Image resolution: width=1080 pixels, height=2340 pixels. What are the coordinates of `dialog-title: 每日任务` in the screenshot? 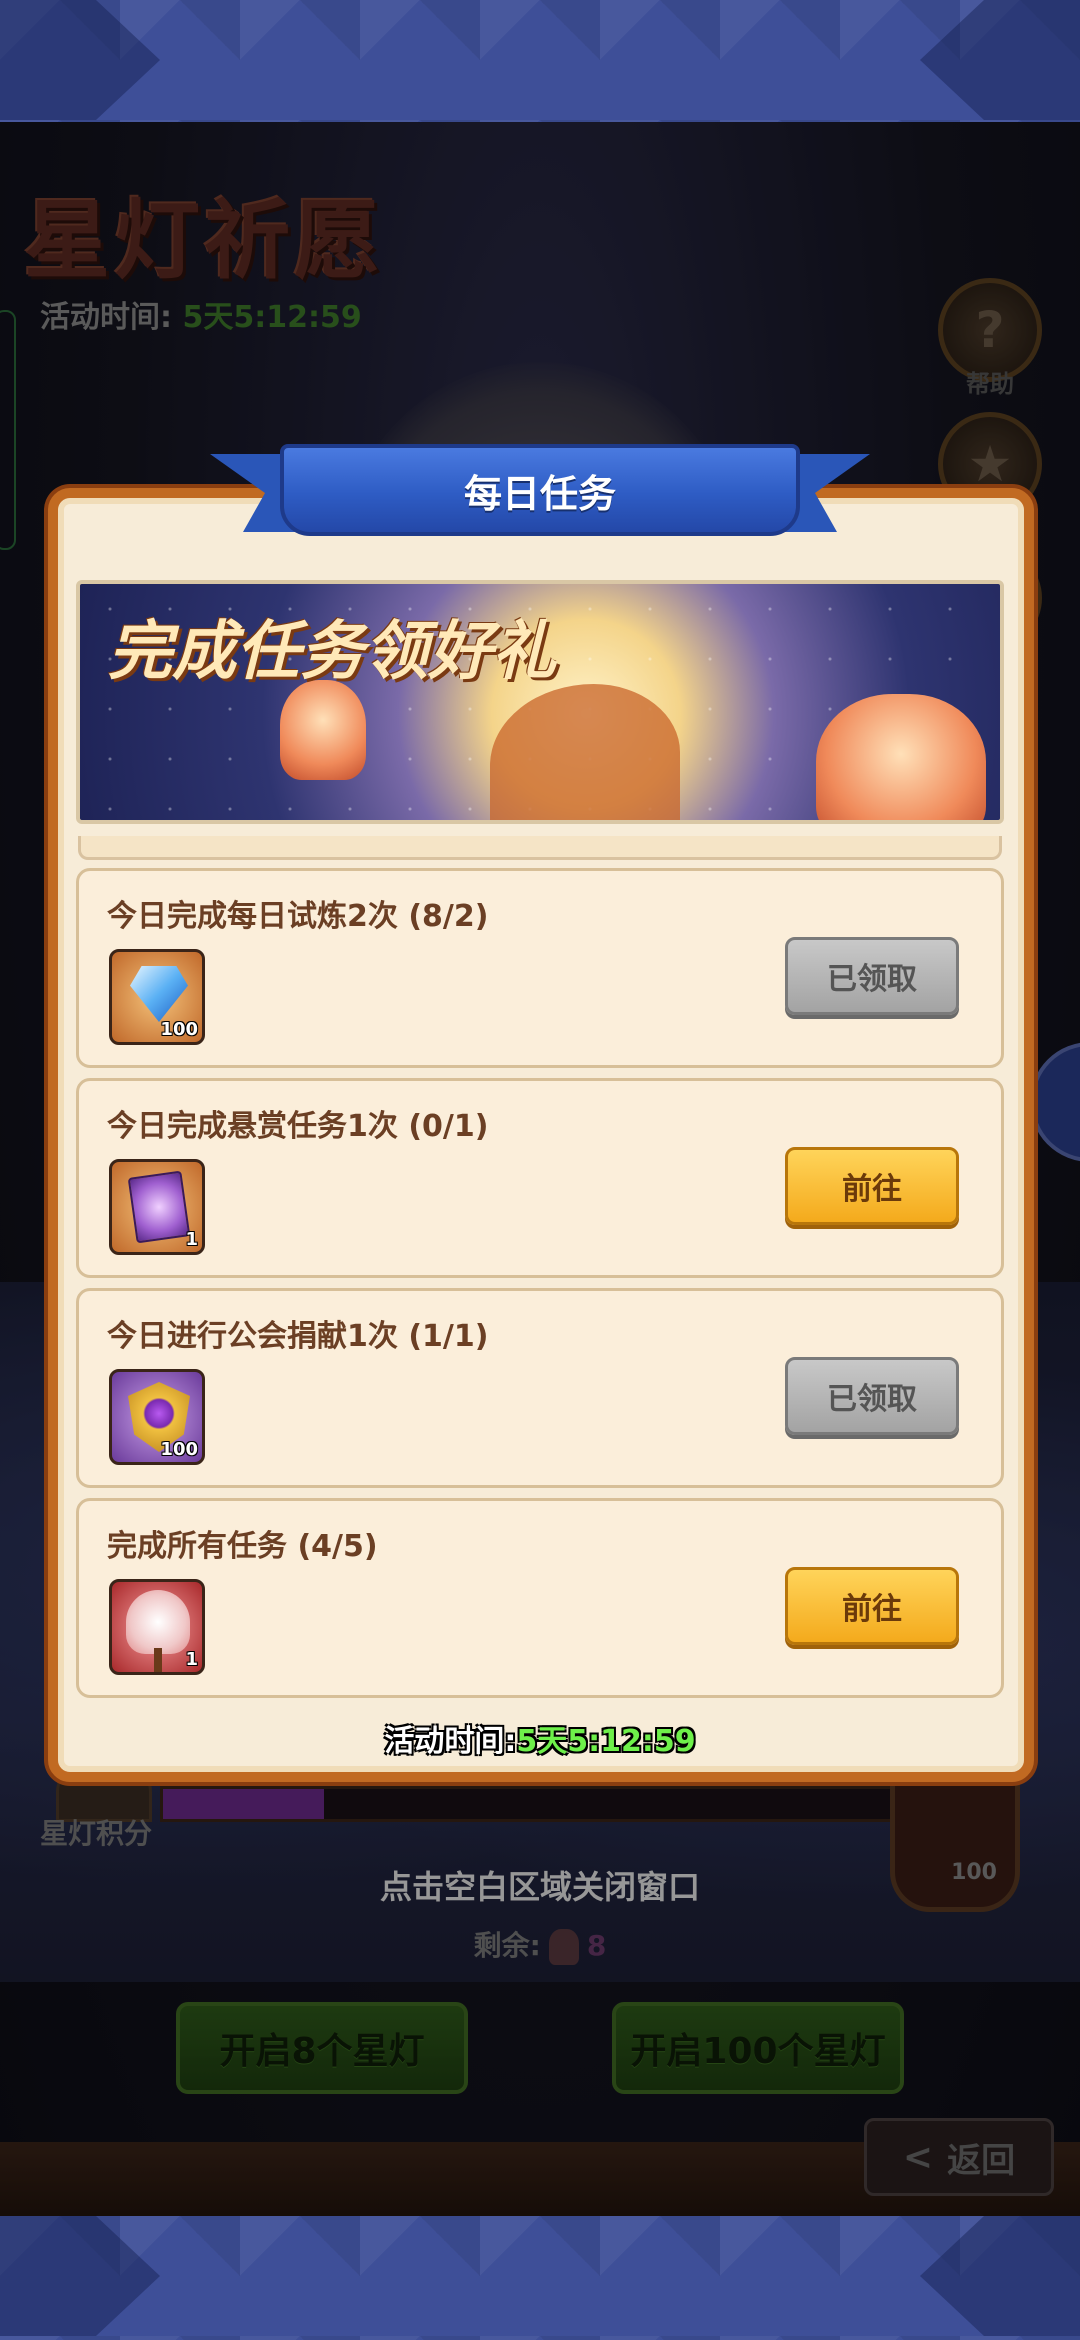 It's located at (540, 490).